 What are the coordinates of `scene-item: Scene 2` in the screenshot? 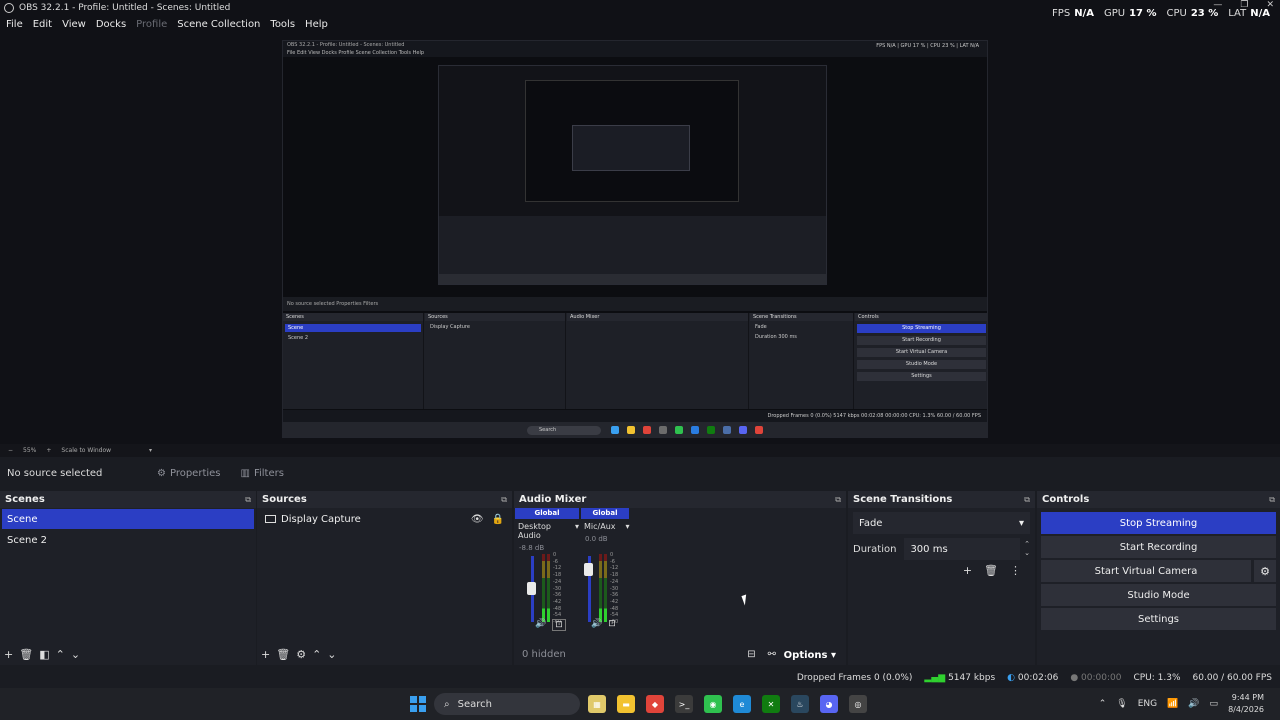 It's located at (128, 540).